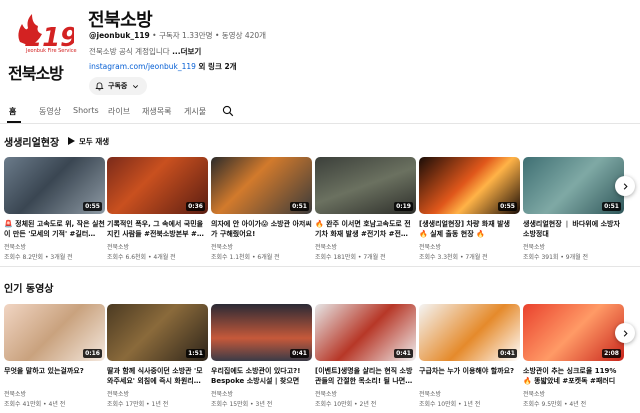 The image size is (640, 413). What do you see at coordinates (12, 111) in the screenshot?
I see `tab-home: 홈` at bounding box center [12, 111].